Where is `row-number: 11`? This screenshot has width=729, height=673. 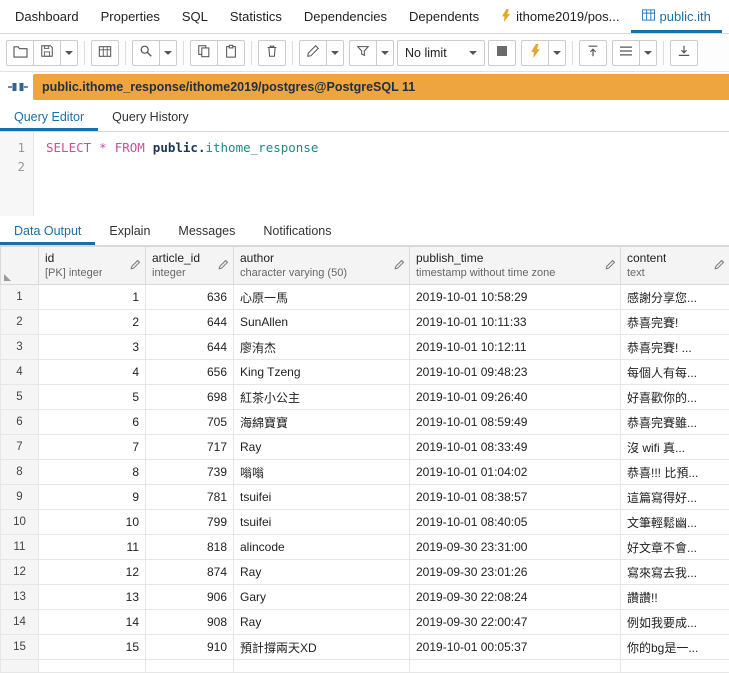
row-number: 11 is located at coordinates (19, 547).